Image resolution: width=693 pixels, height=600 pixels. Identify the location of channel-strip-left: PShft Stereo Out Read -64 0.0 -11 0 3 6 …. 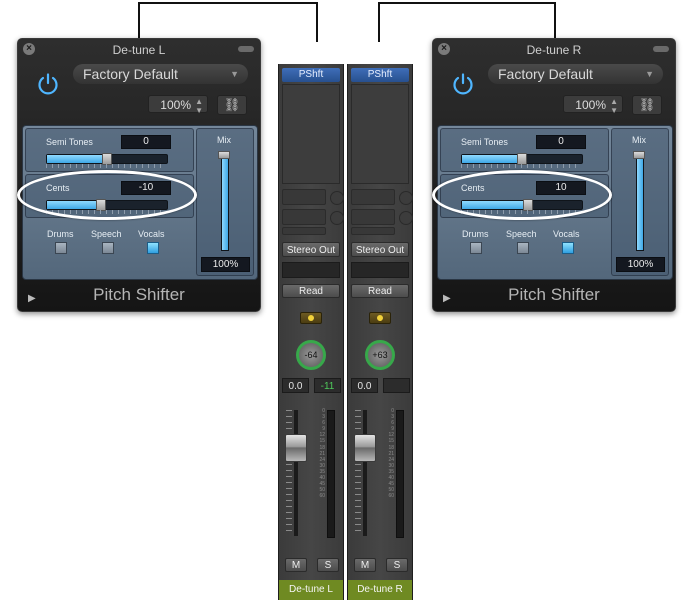
(311, 332).